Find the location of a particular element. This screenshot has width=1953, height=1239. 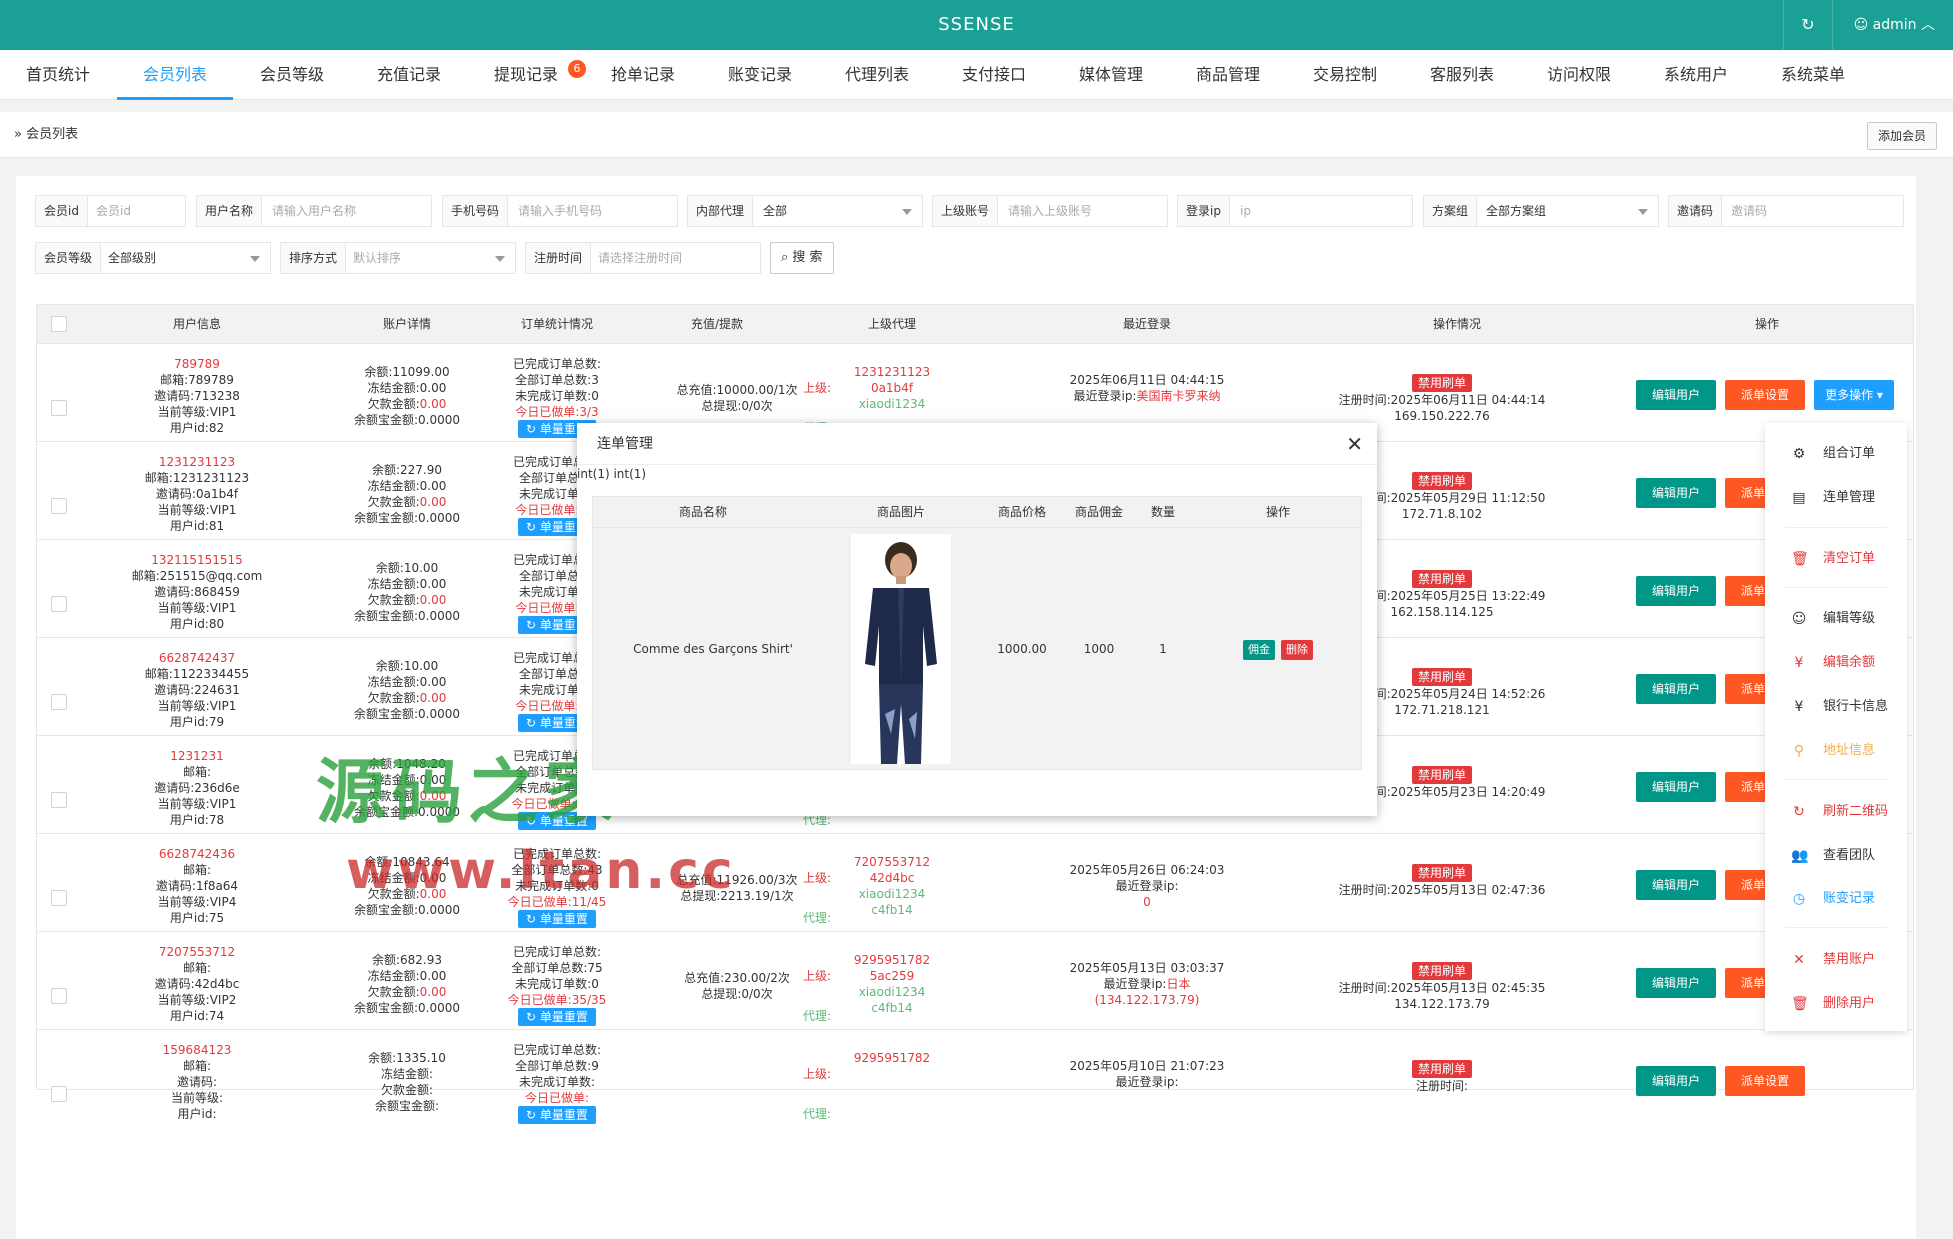

phone-input: 请输入手机号码 is located at coordinates (560, 211).